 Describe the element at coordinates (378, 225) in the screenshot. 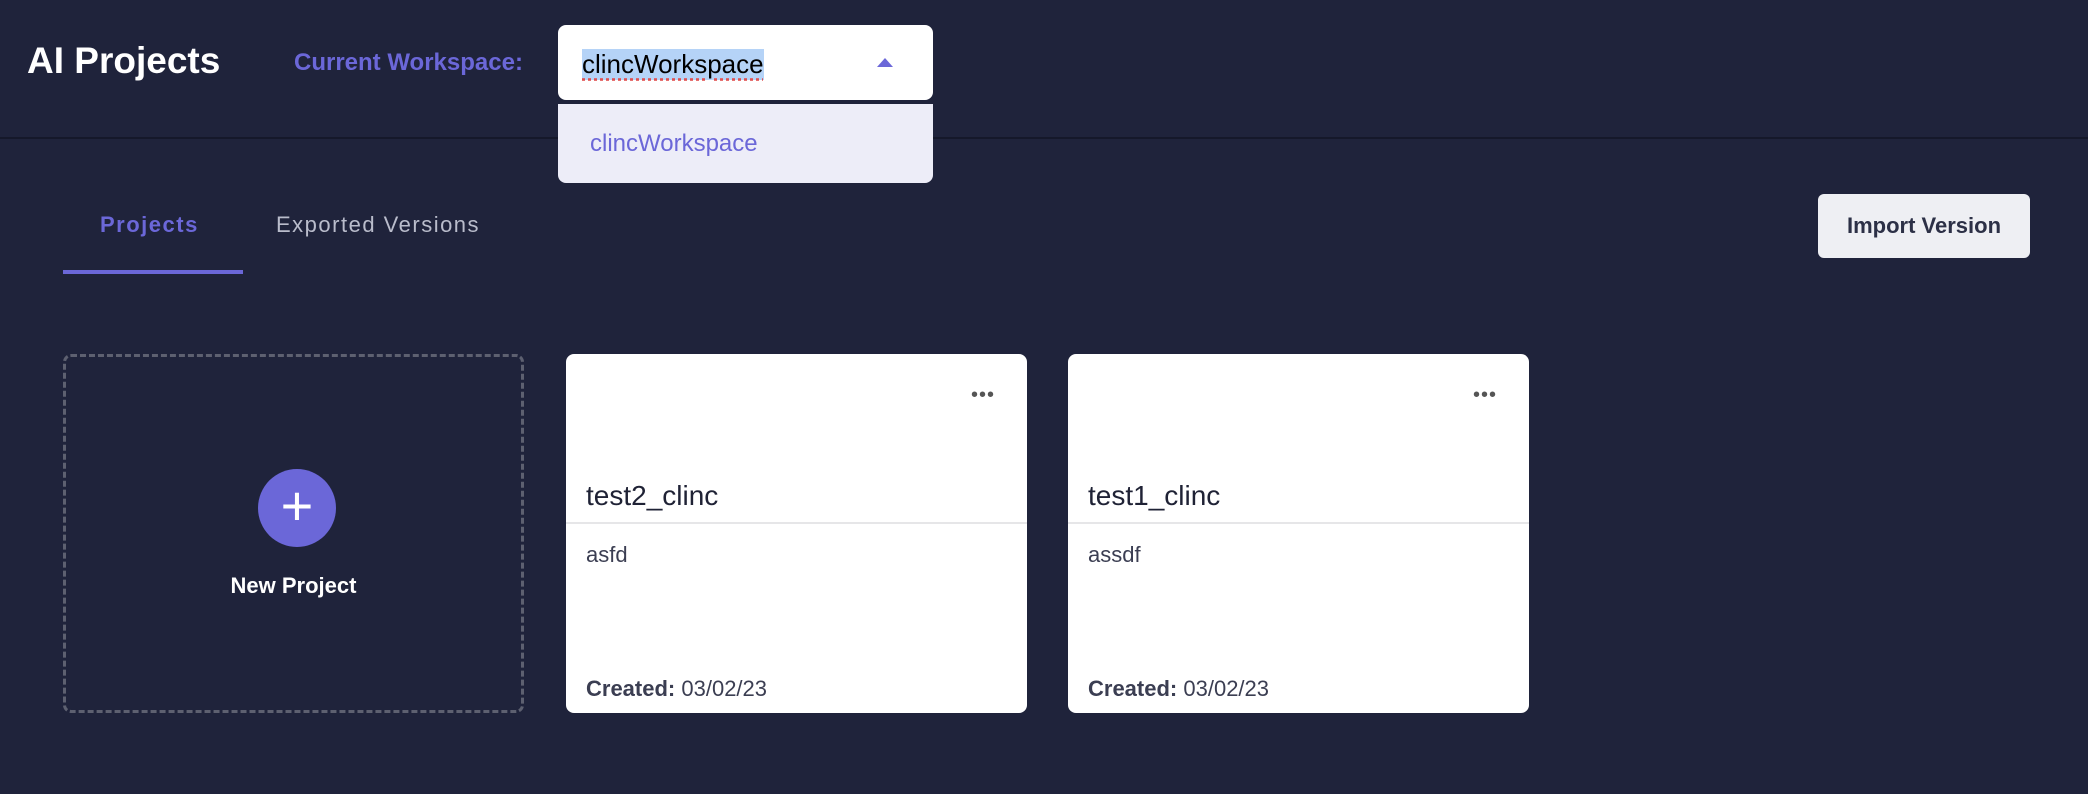

I see `tab-exported-versions: Exported Versions` at that location.